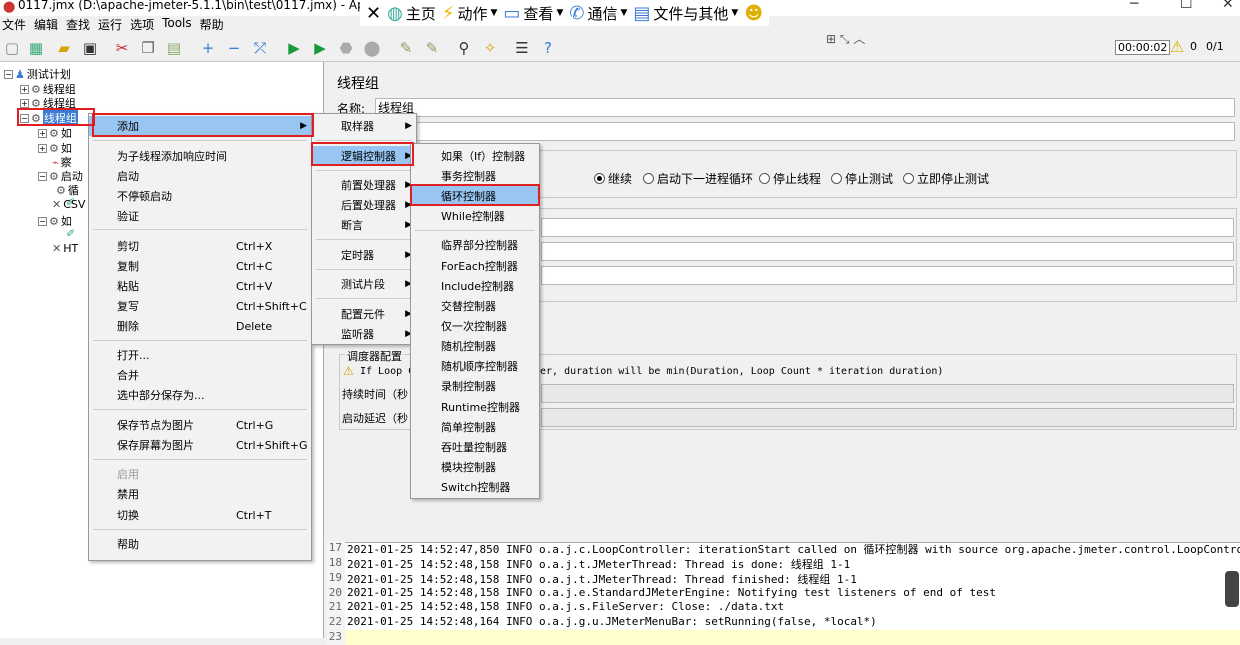 Image resolution: width=1240 pixels, height=645 pixels. What do you see at coordinates (533, 13) in the screenshot?
I see `view-button: ▭ 查看 ▼` at bounding box center [533, 13].